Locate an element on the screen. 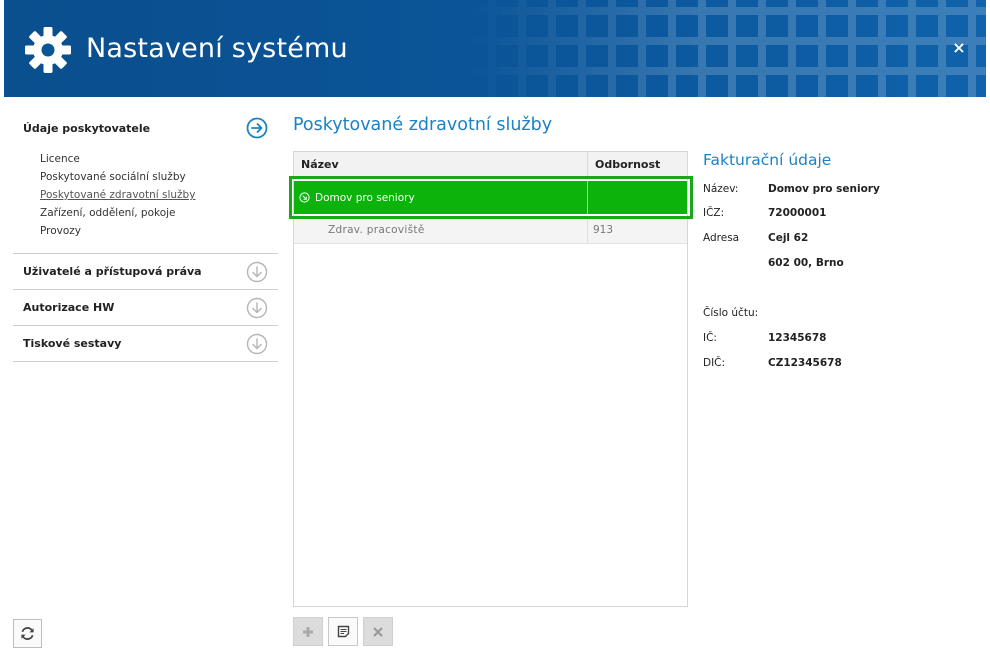 The width and height of the screenshot is (990, 658). table-toolbar is located at coordinates (343, 631).